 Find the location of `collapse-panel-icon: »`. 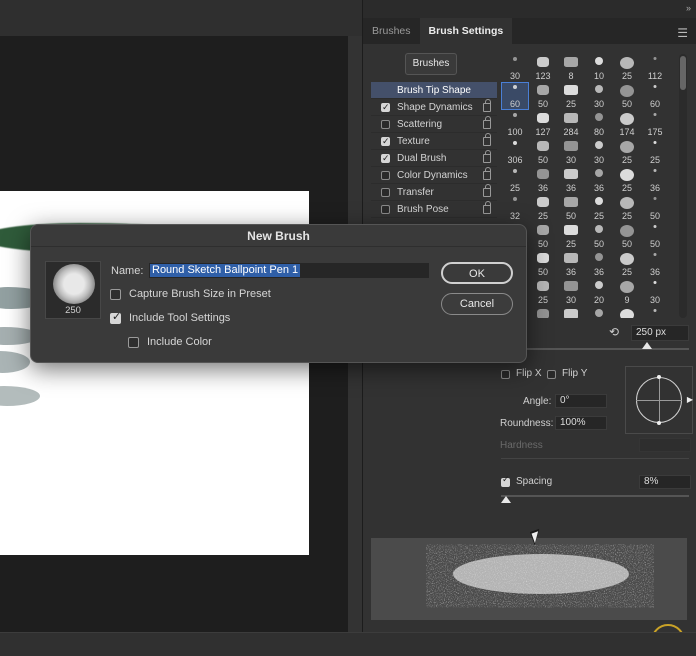

collapse-panel-icon: » is located at coordinates (688, 8).